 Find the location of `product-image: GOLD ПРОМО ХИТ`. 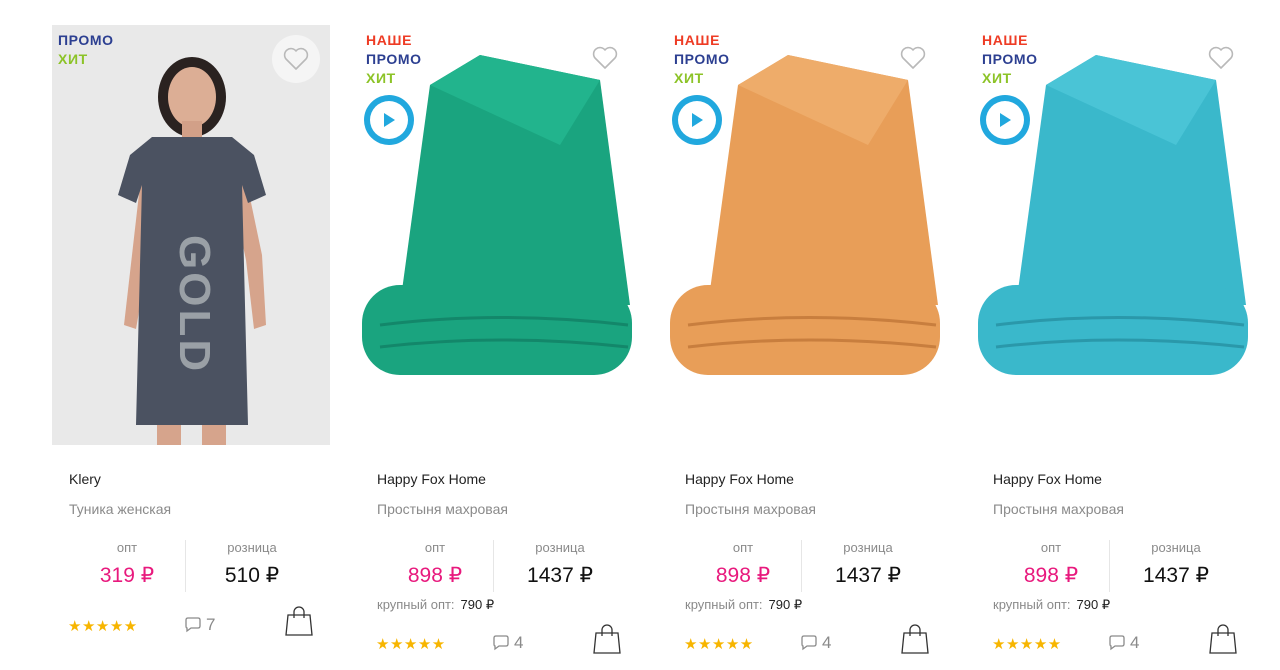

product-image: GOLD ПРОМО ХИТ is located at coordinates (191, 235).